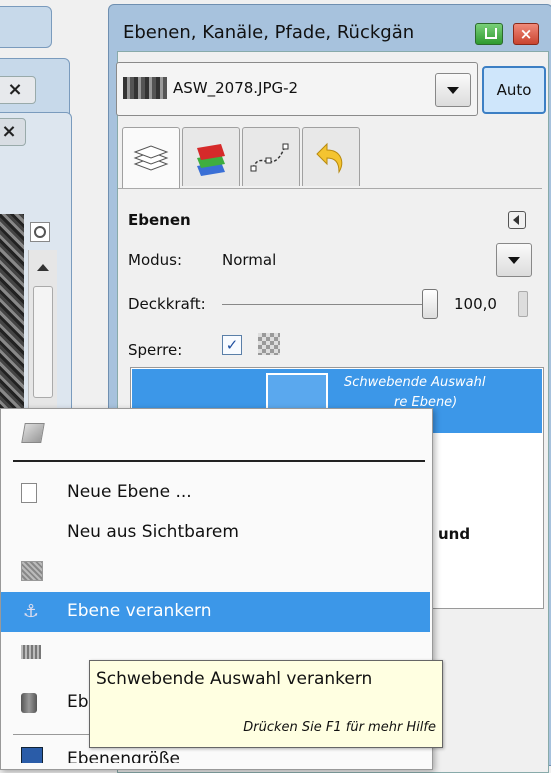  Describe the element at coordinates (328, 304) in the screenshot. I see `opacity-slider-track` at that location.